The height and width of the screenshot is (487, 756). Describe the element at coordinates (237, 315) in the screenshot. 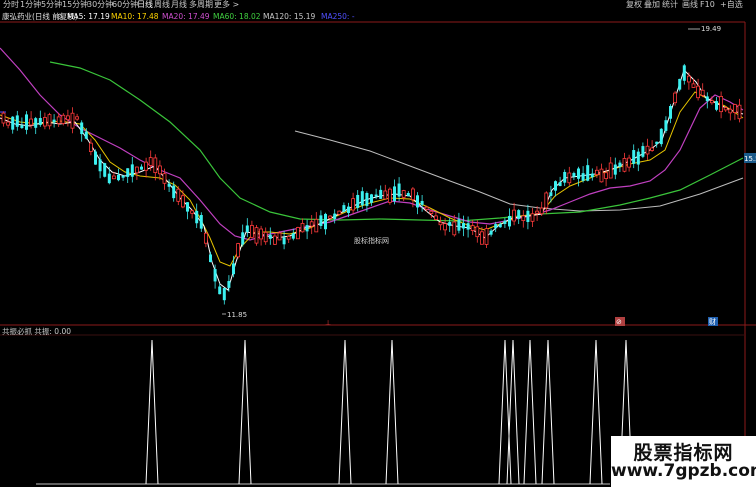

I see `low-price-label: 11.85` at that location.